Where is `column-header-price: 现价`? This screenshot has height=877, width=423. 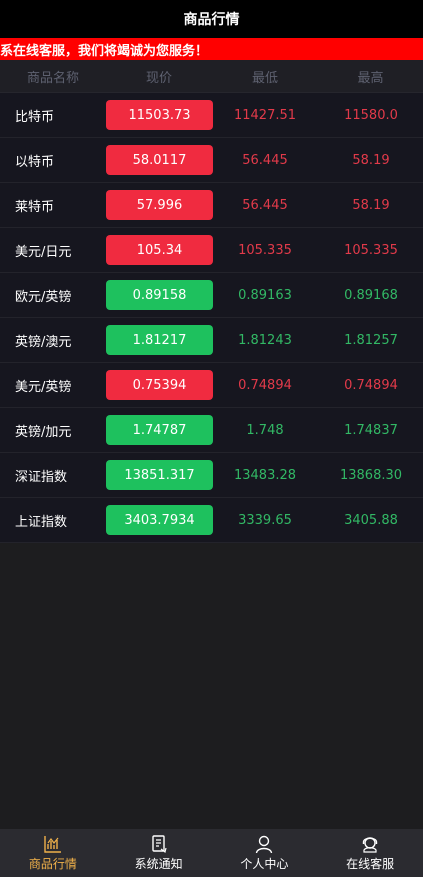
column-header-price: 现价 is located at coordinates (158, 78).